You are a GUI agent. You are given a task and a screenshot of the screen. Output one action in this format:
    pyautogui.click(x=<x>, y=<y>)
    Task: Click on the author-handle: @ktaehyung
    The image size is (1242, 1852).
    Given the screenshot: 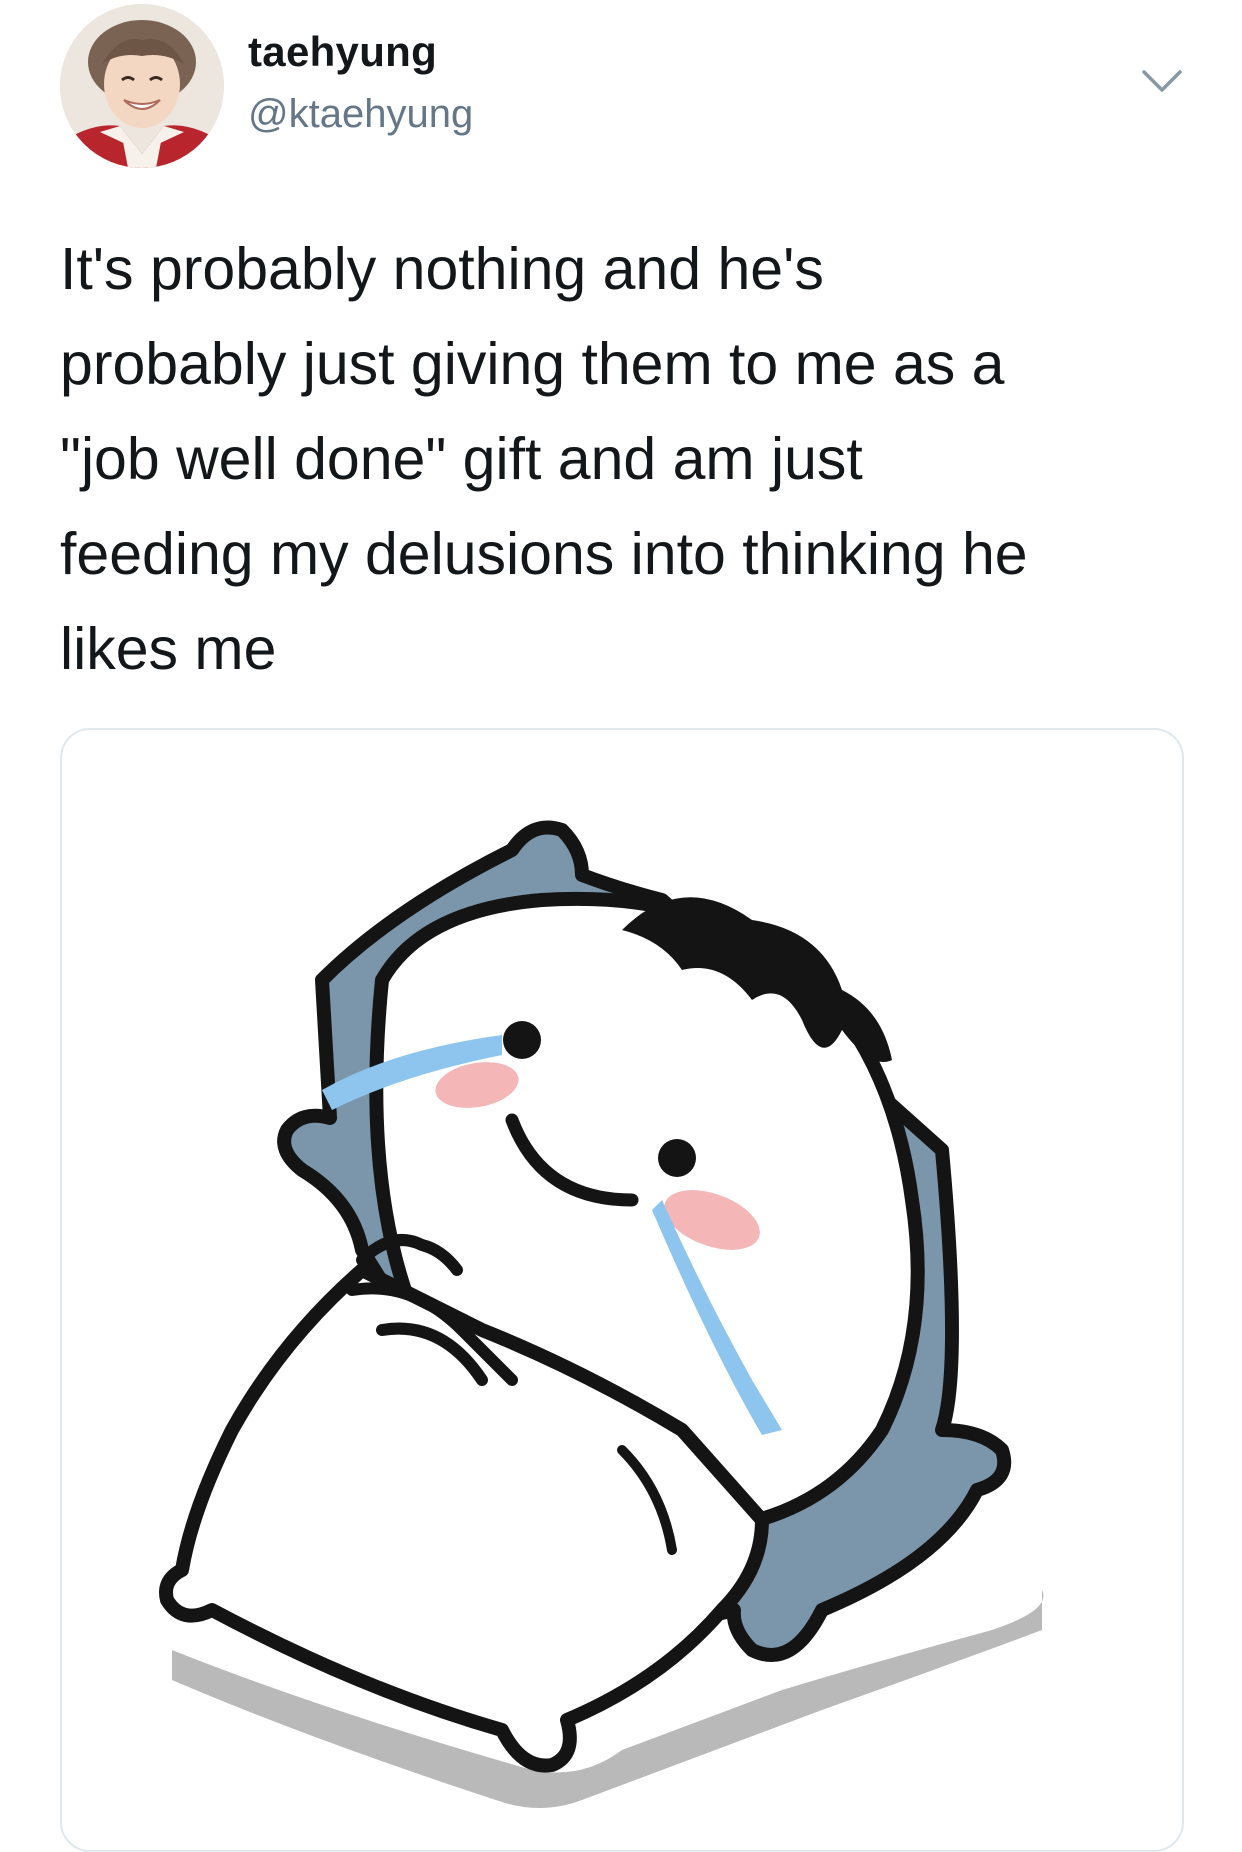 What is the action you would take?
    pyautogui.click(x=360, y=114)
    